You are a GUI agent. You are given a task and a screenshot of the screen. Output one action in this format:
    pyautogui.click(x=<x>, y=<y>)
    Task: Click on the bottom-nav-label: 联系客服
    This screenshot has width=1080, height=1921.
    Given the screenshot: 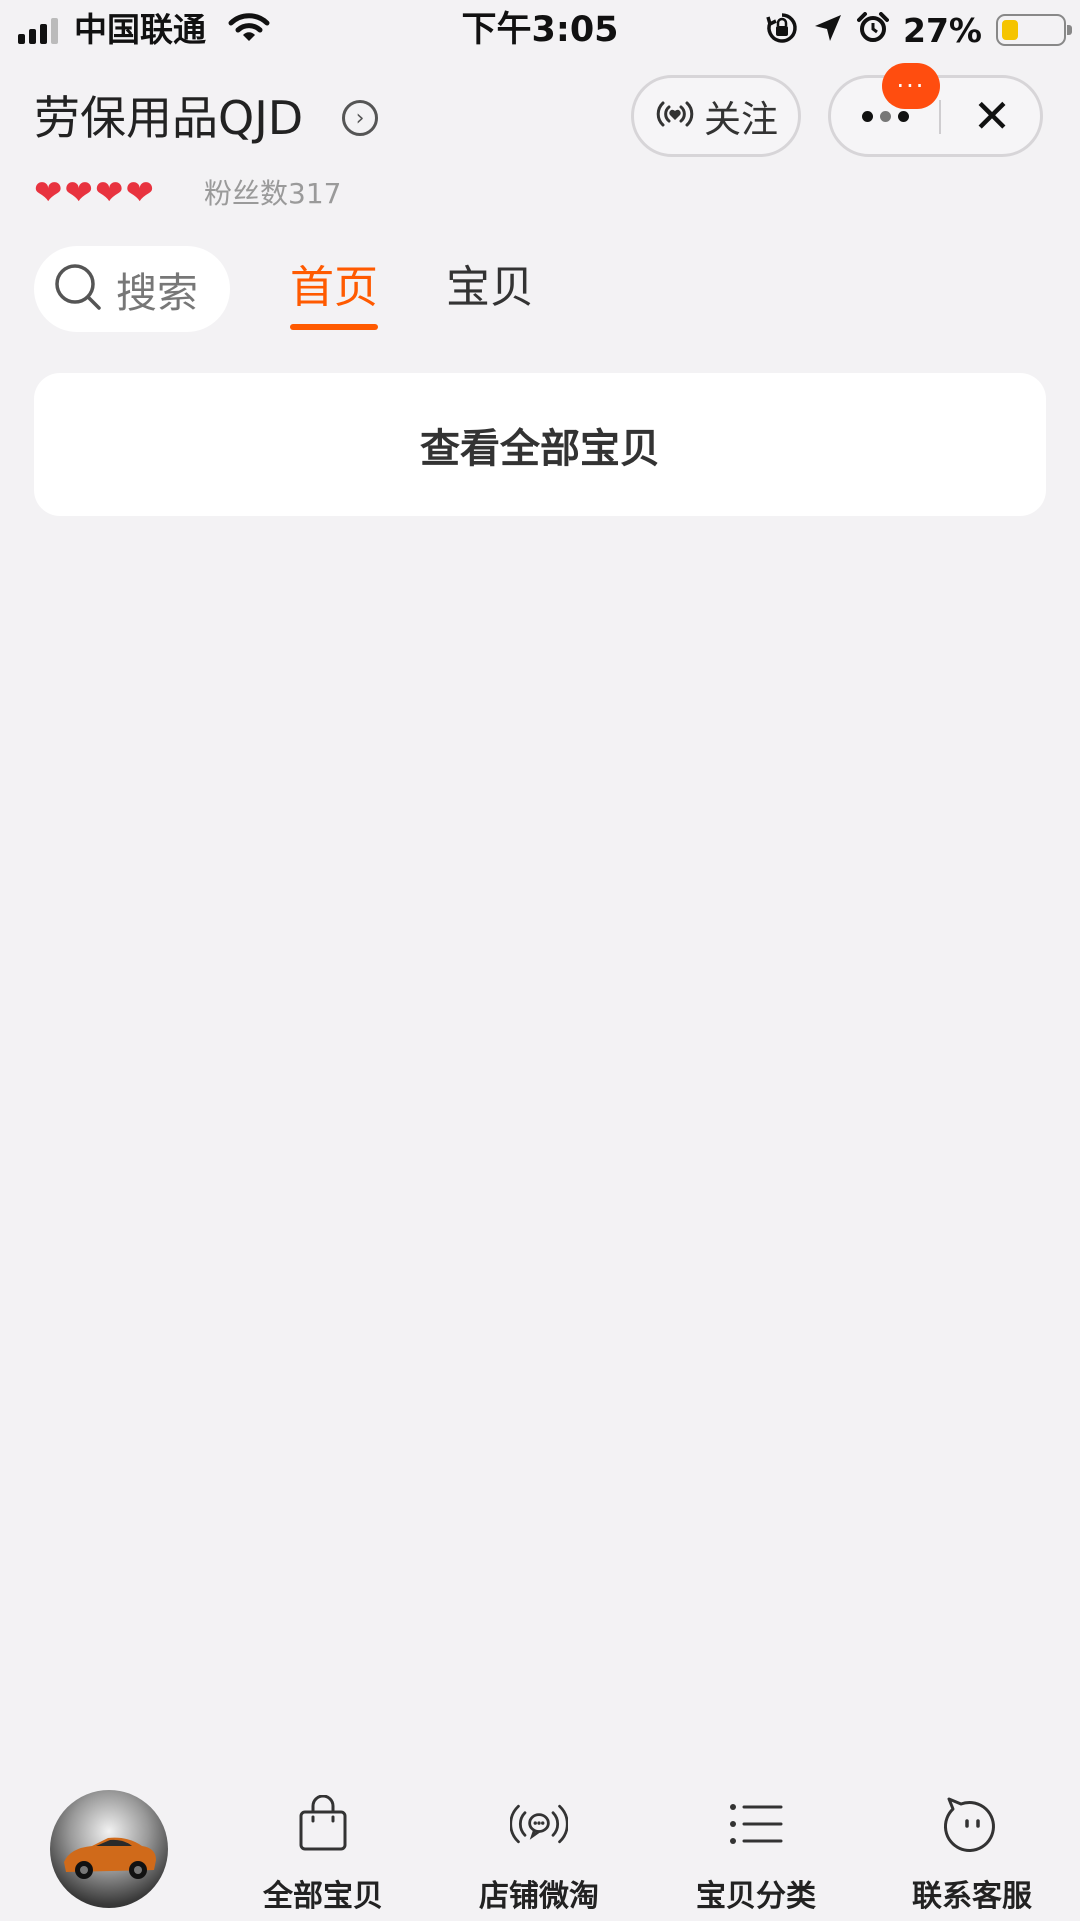 What is the action you would take?
    pyautogui.click(x=972, y=1896)
    